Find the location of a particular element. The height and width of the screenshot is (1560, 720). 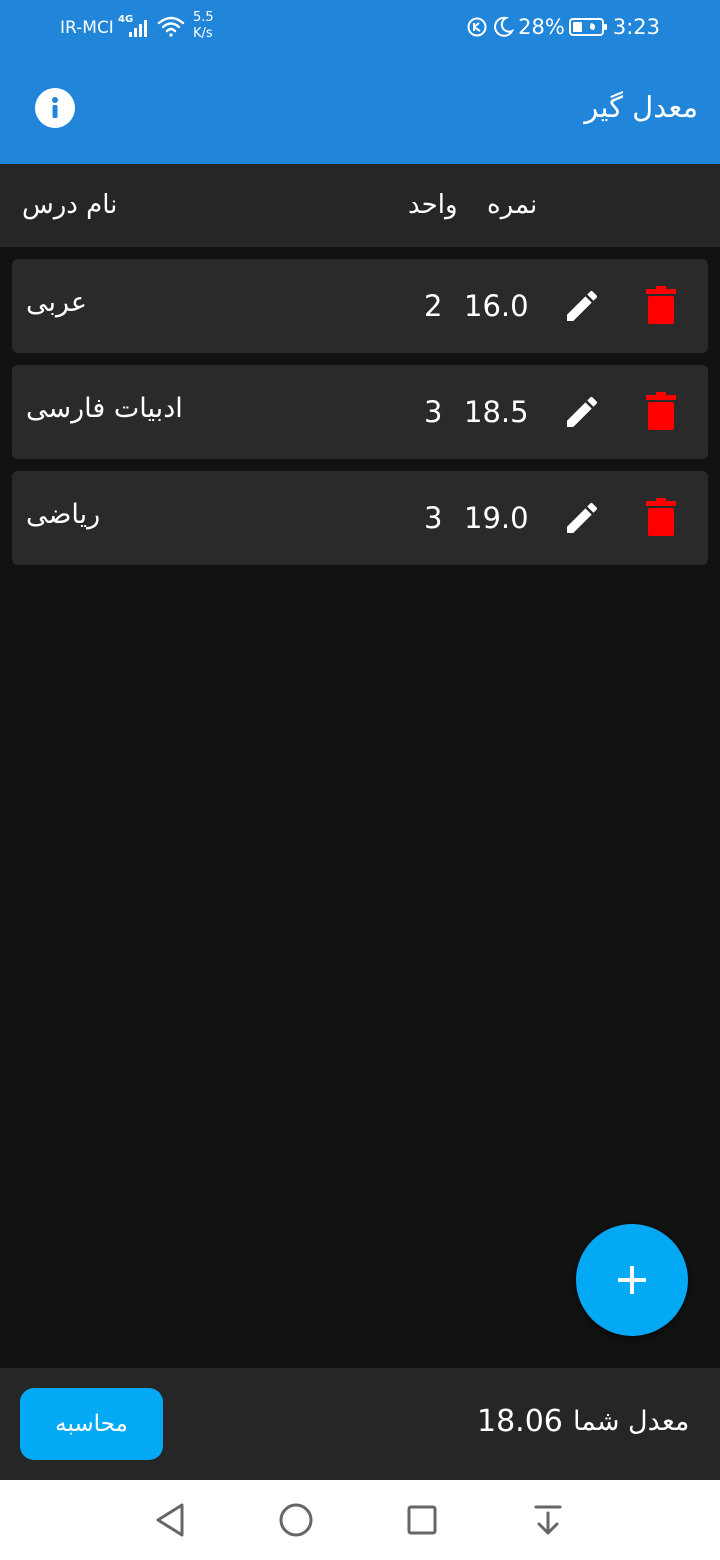

header-grade: نمره is located at coordinates (512, 205).